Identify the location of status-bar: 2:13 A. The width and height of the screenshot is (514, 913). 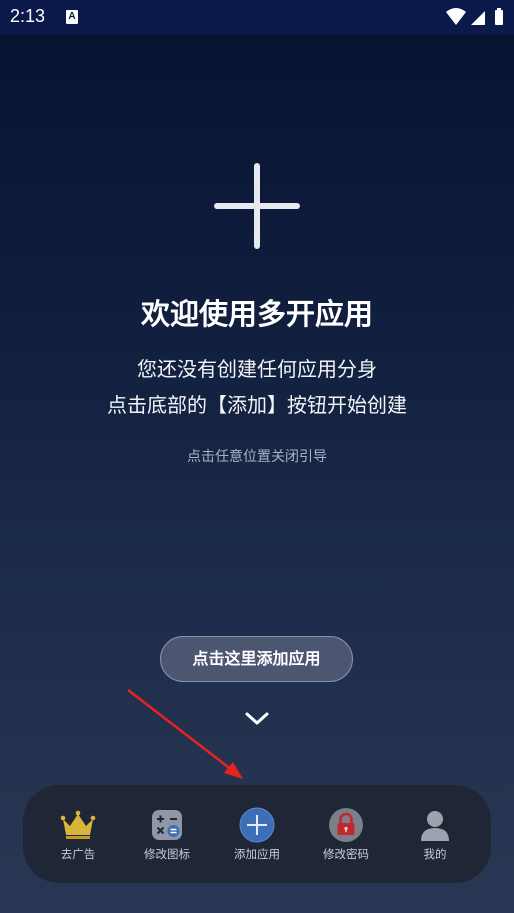
(257, 17).